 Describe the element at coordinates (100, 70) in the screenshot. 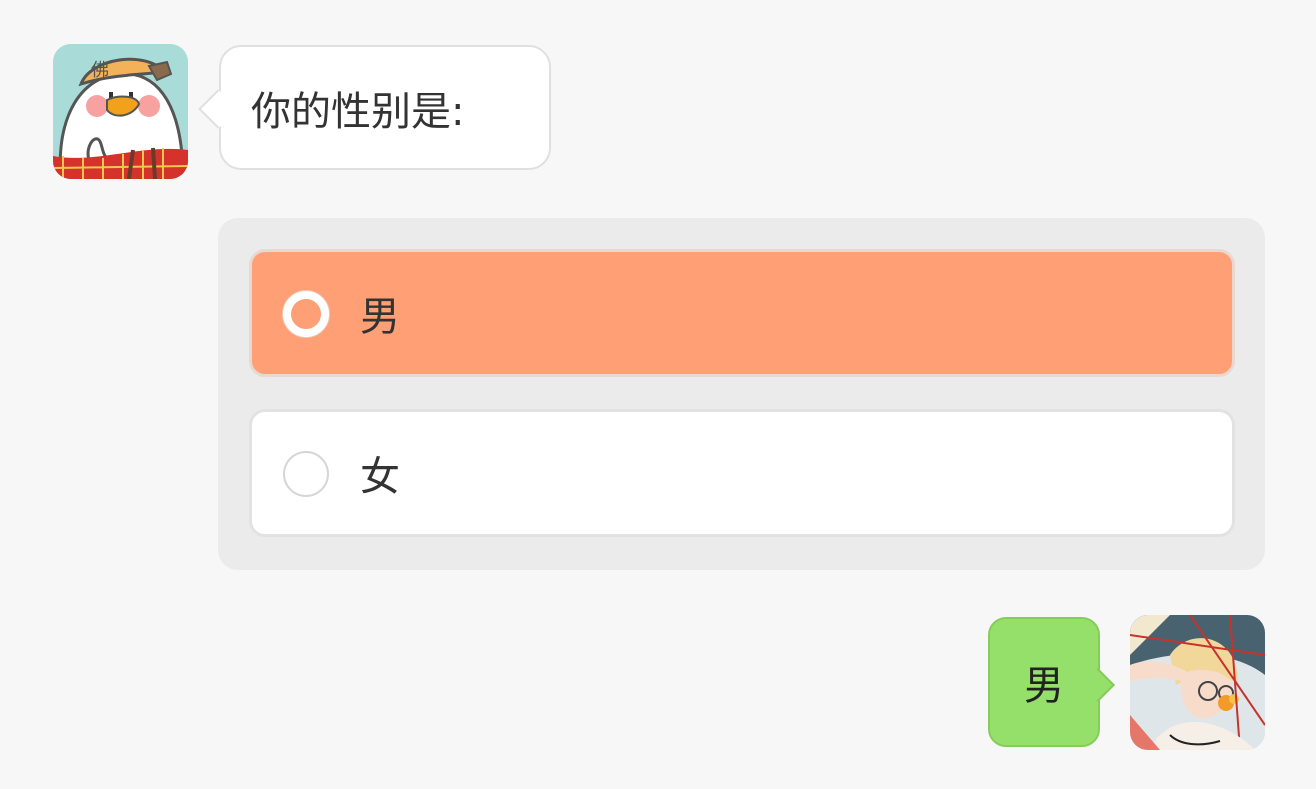

I see `cap-logo-text: 佛` at that location.